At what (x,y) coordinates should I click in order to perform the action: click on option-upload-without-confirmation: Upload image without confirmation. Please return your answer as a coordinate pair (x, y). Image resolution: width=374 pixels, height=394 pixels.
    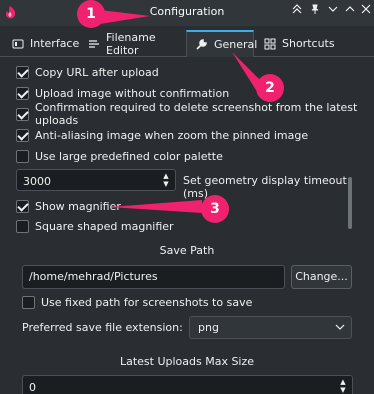
    Looking at the image, I should click on (122, 93).